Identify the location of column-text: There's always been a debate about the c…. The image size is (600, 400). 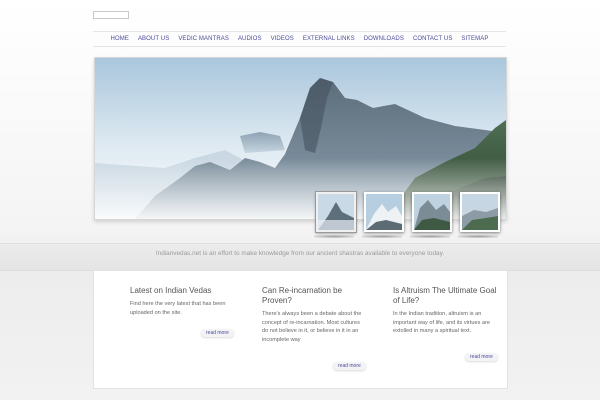
(312, 327).